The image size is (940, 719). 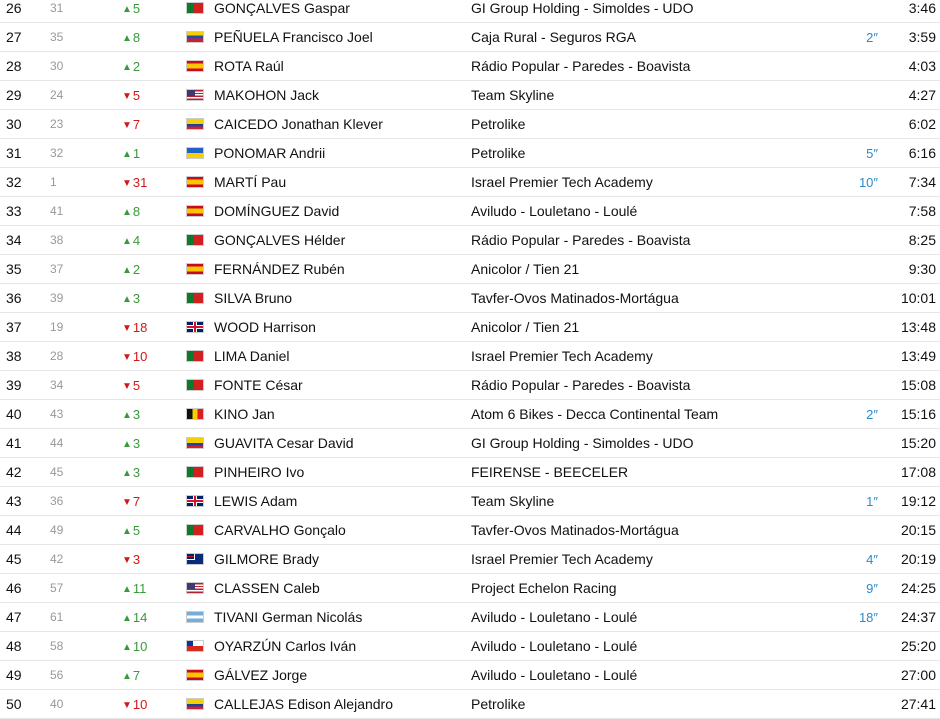 I want to click on time-gap: 20:19, so click(x=918, y=559).